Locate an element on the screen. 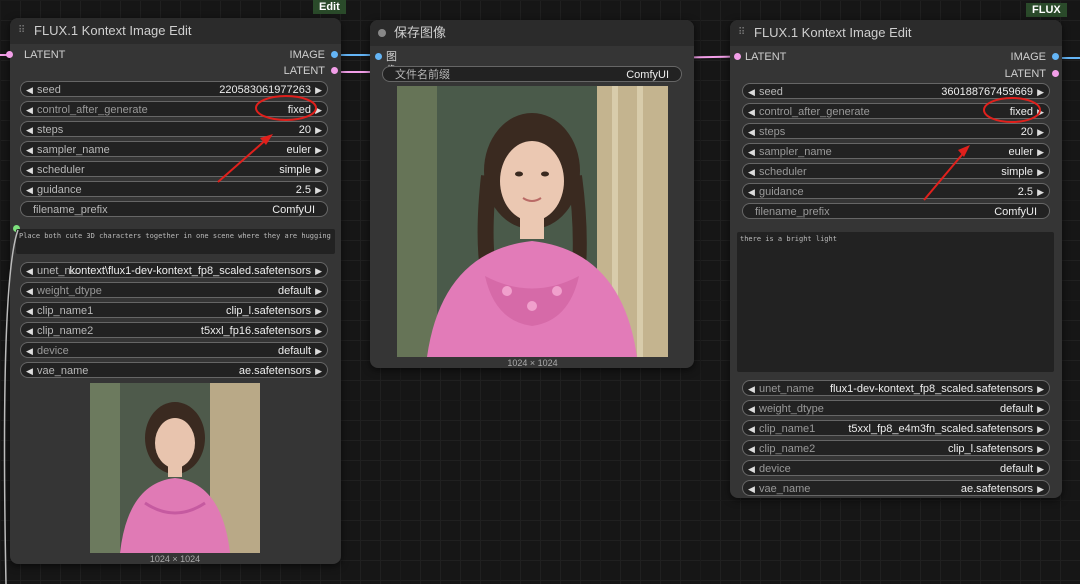 This screenshot has height=584, width=1080. saved-image-preview is located at coordinates (532, 221).